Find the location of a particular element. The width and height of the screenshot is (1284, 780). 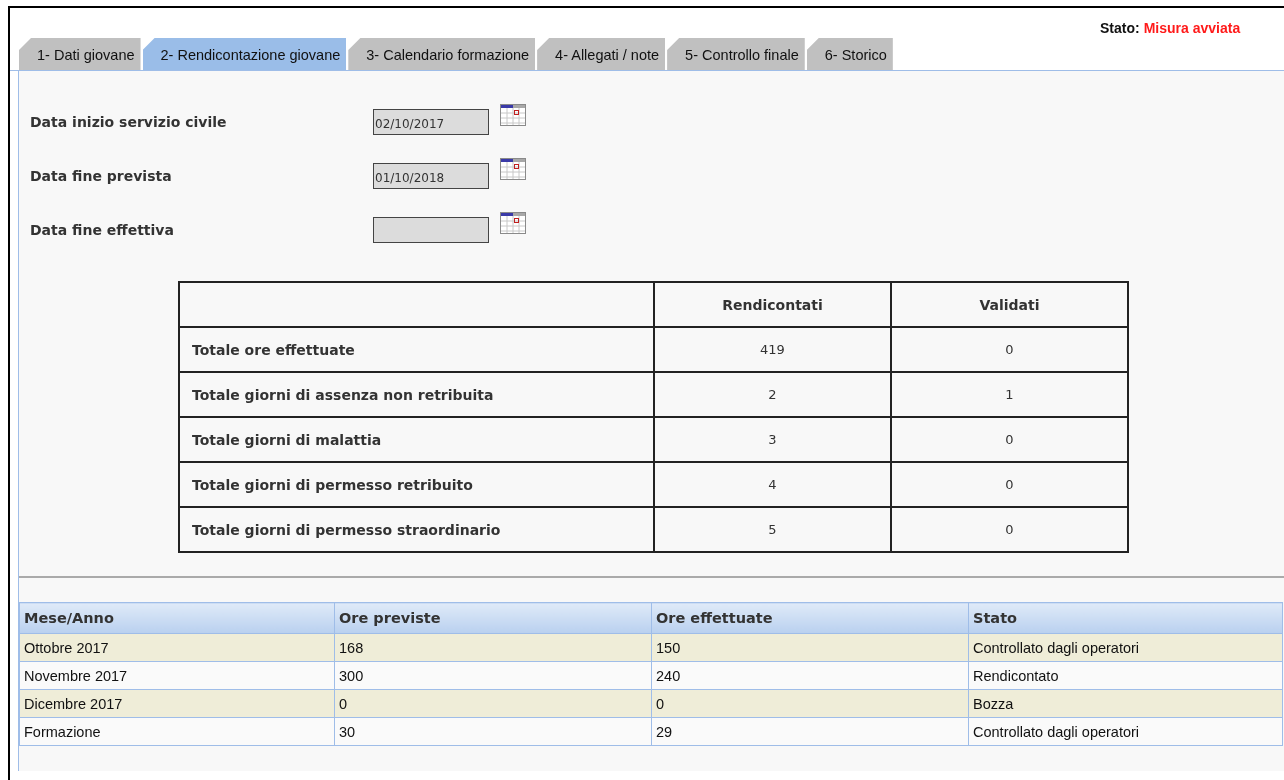

row-label: Totale giorni di malattia is located at coordinates (416, 439).